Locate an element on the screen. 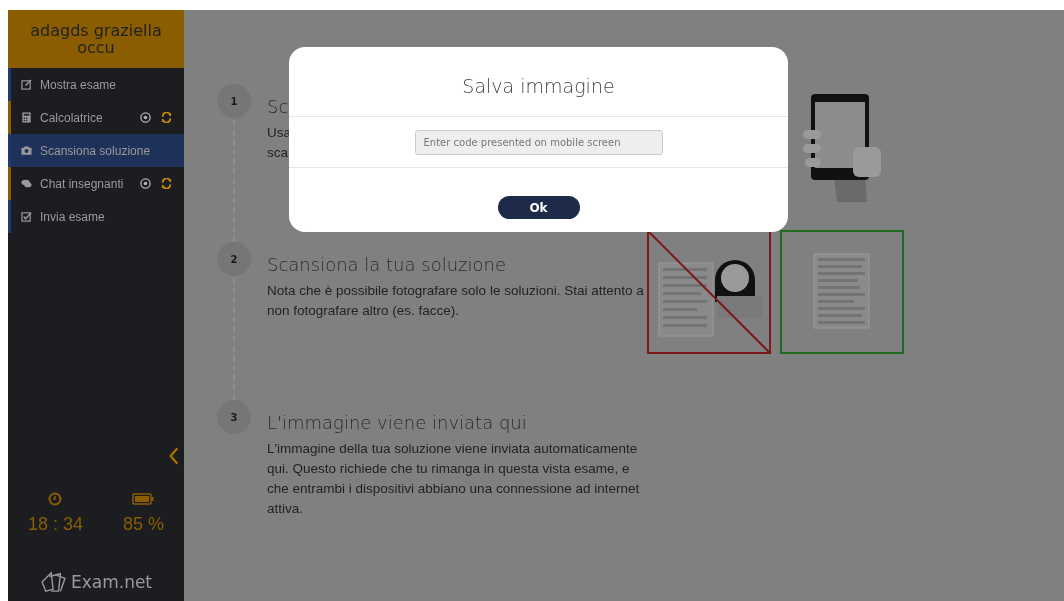 The image size is (1064, 601). step-number: 2 is located at coordinates (234, 259).